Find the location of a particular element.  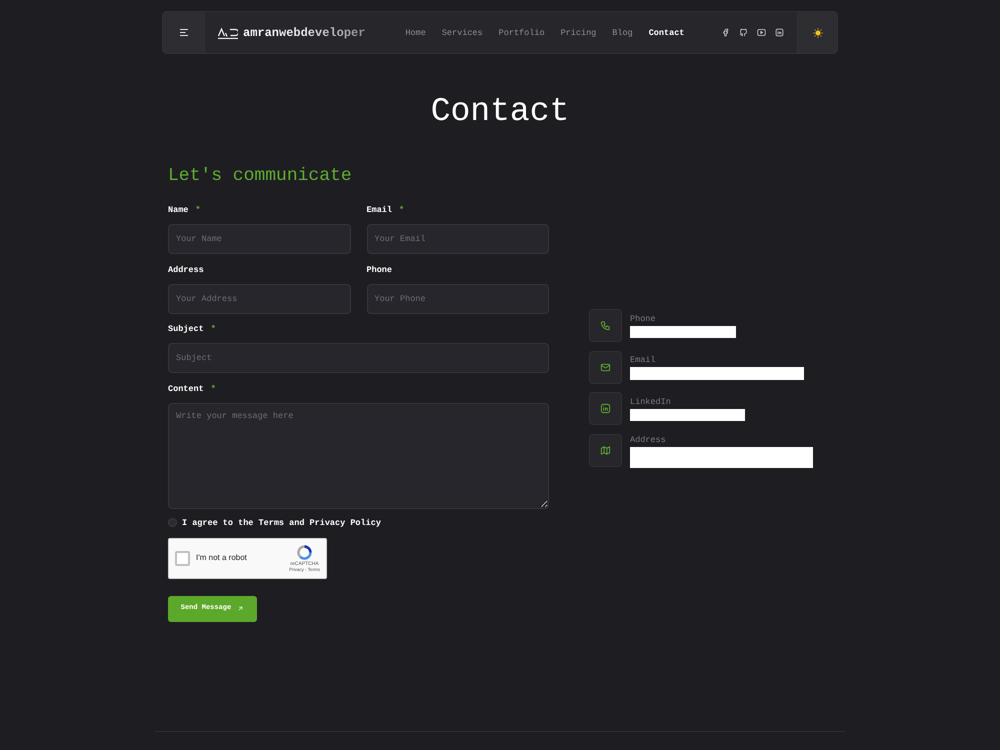

agree-checkbox is located at coordinates (172, 522).